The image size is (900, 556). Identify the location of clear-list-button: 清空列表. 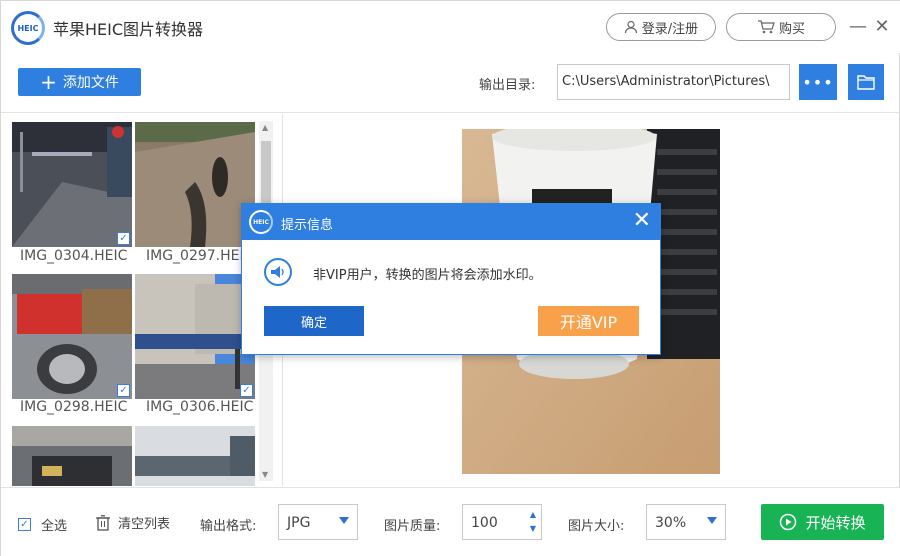
(133, 522).